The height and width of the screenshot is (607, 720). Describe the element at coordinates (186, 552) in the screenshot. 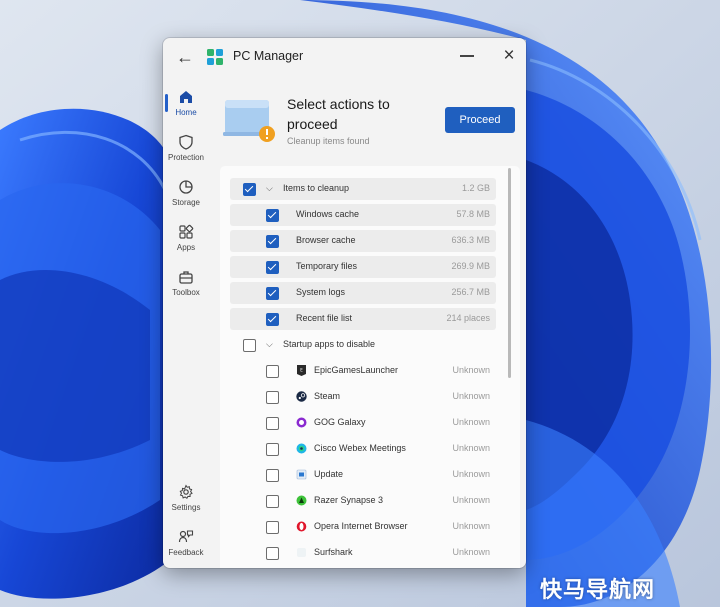

I see `nav-label: Feedback` at that location.